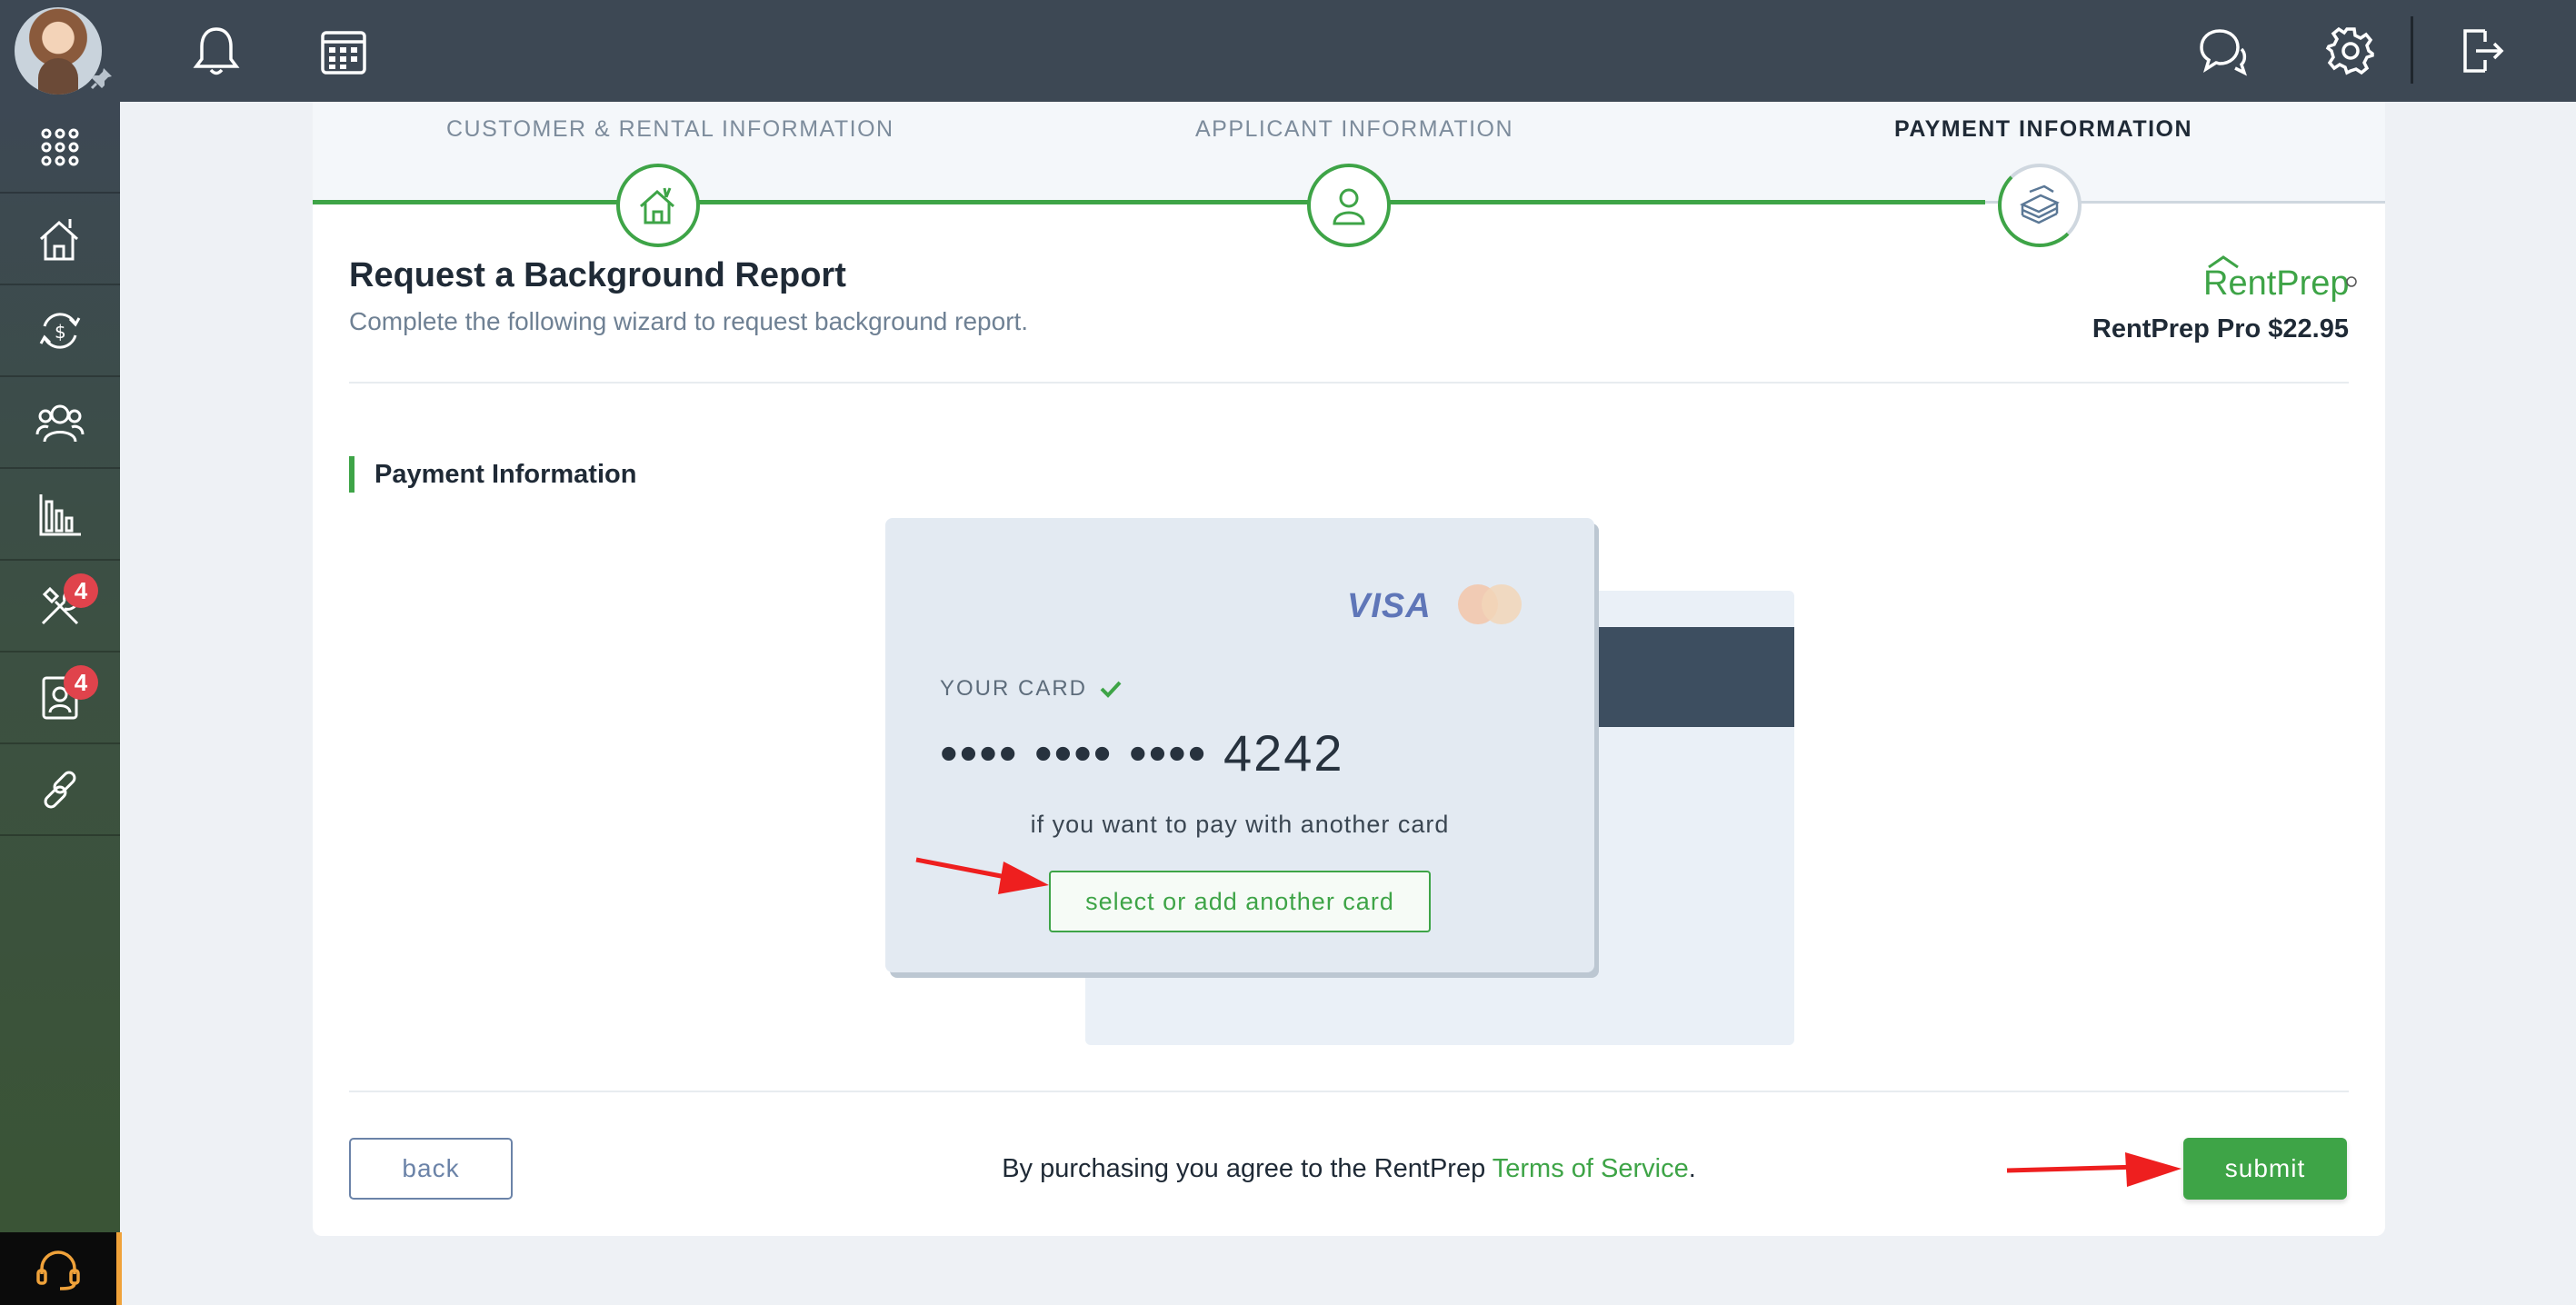 The height and width of the screenshot is (1305, 2576). I want to click on sidebar-item-tenants, so click(60, 423).